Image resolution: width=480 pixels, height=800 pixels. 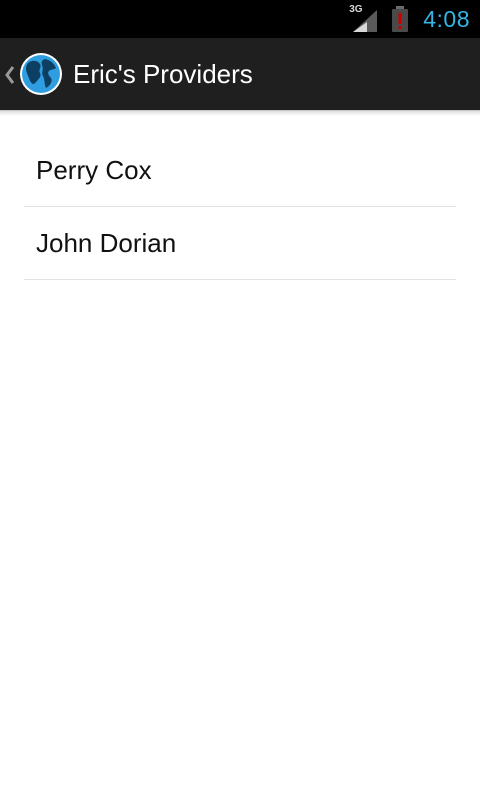 What do you see at coordinates (106, 242) in the screenshot?
I see `provider-name: John Dorian` at bounding box center [106, 242].